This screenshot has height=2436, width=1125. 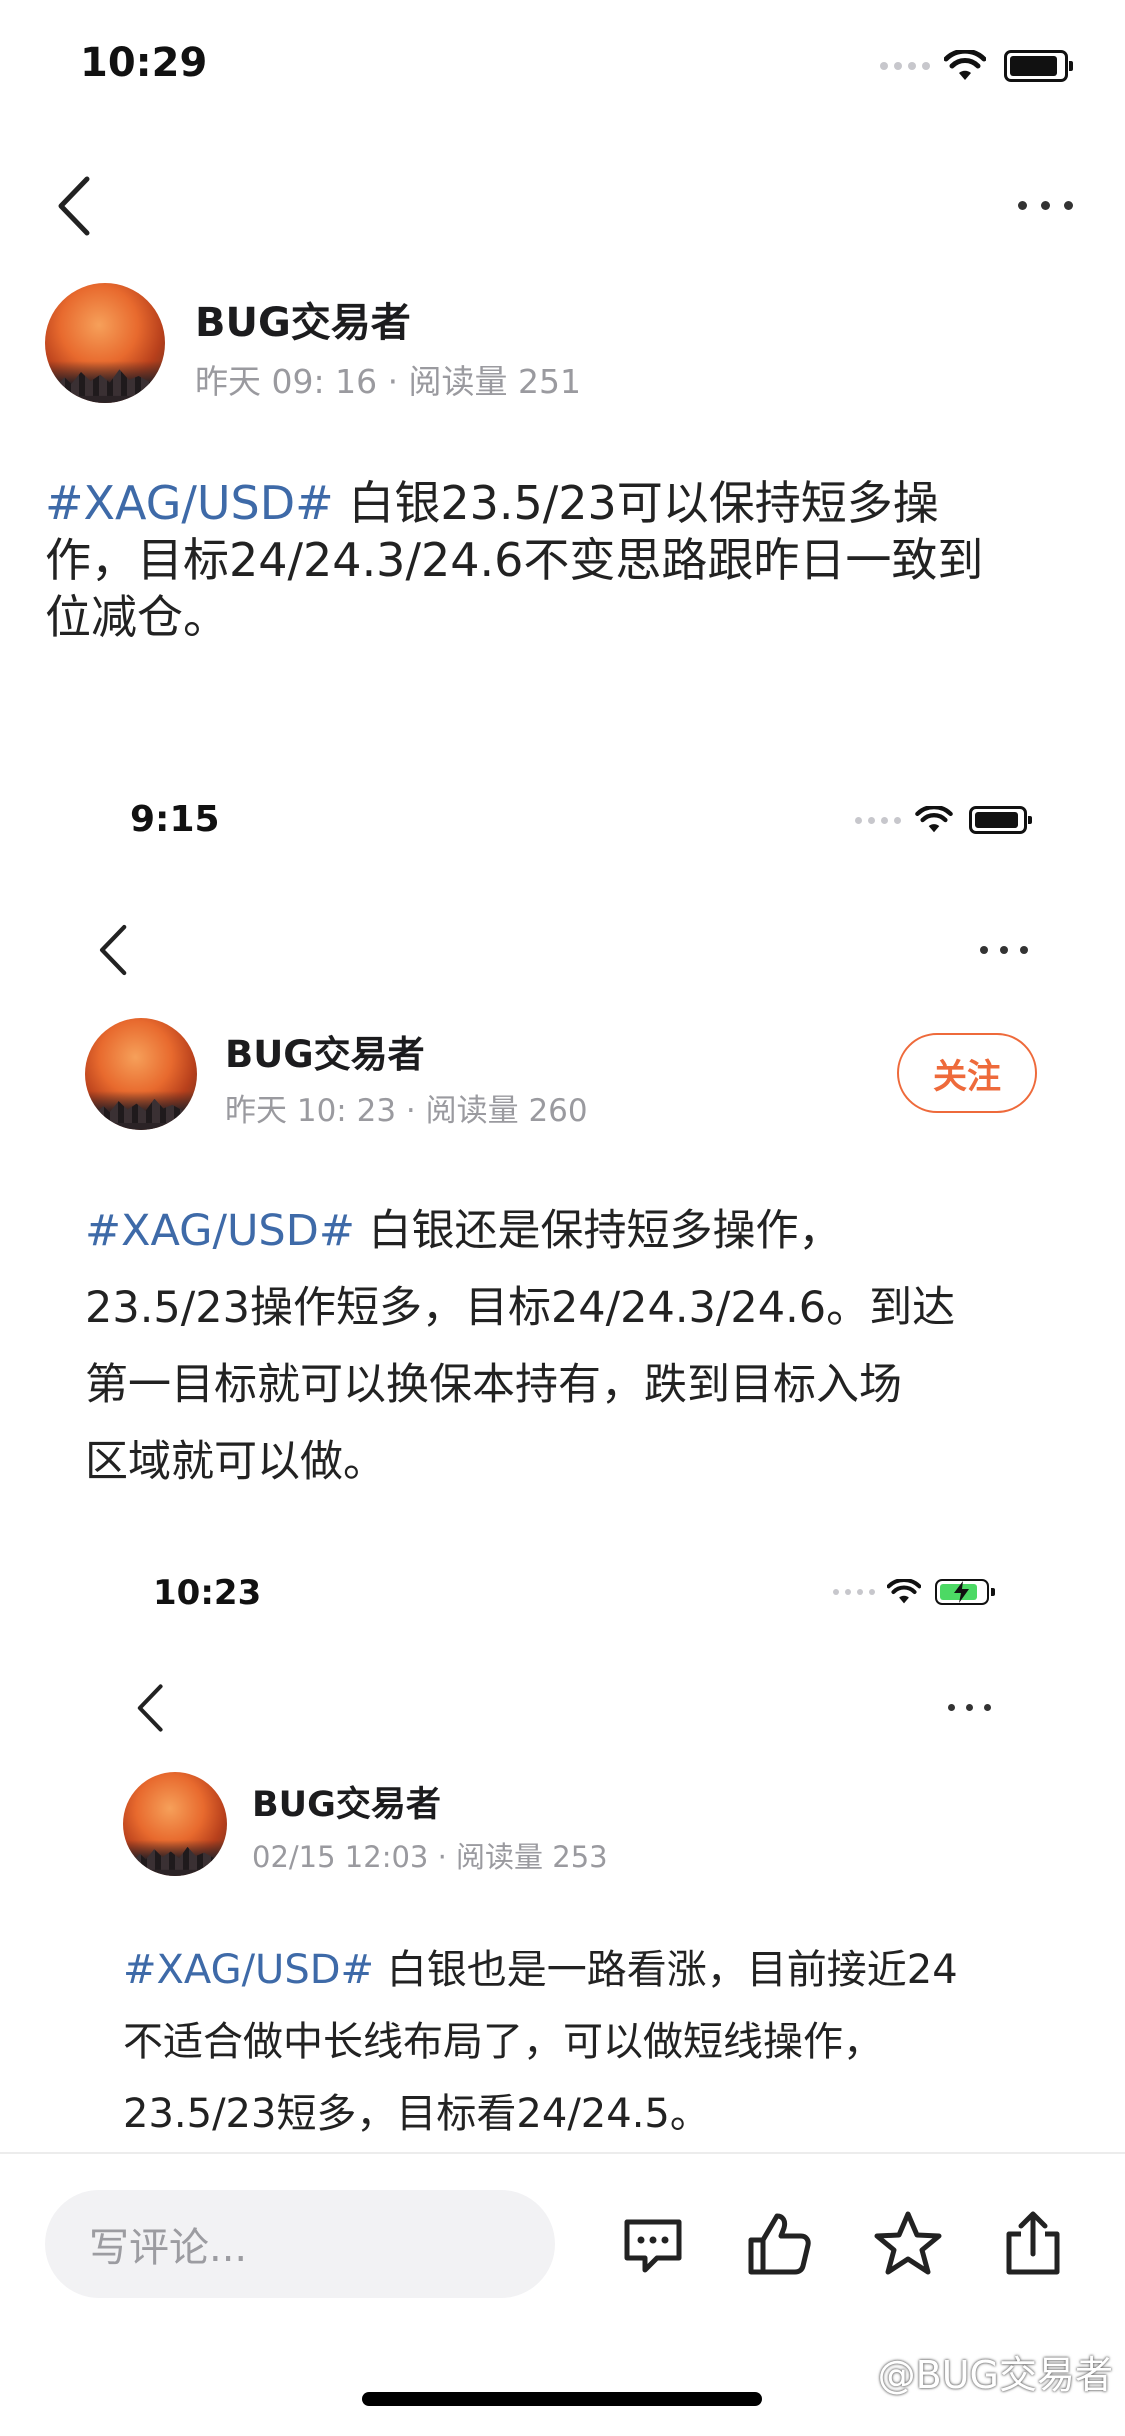 What do you see at coordinates (562, 45) in the screenshot?
I see `status-bar: 10:29` at bounding box center [562, 45].